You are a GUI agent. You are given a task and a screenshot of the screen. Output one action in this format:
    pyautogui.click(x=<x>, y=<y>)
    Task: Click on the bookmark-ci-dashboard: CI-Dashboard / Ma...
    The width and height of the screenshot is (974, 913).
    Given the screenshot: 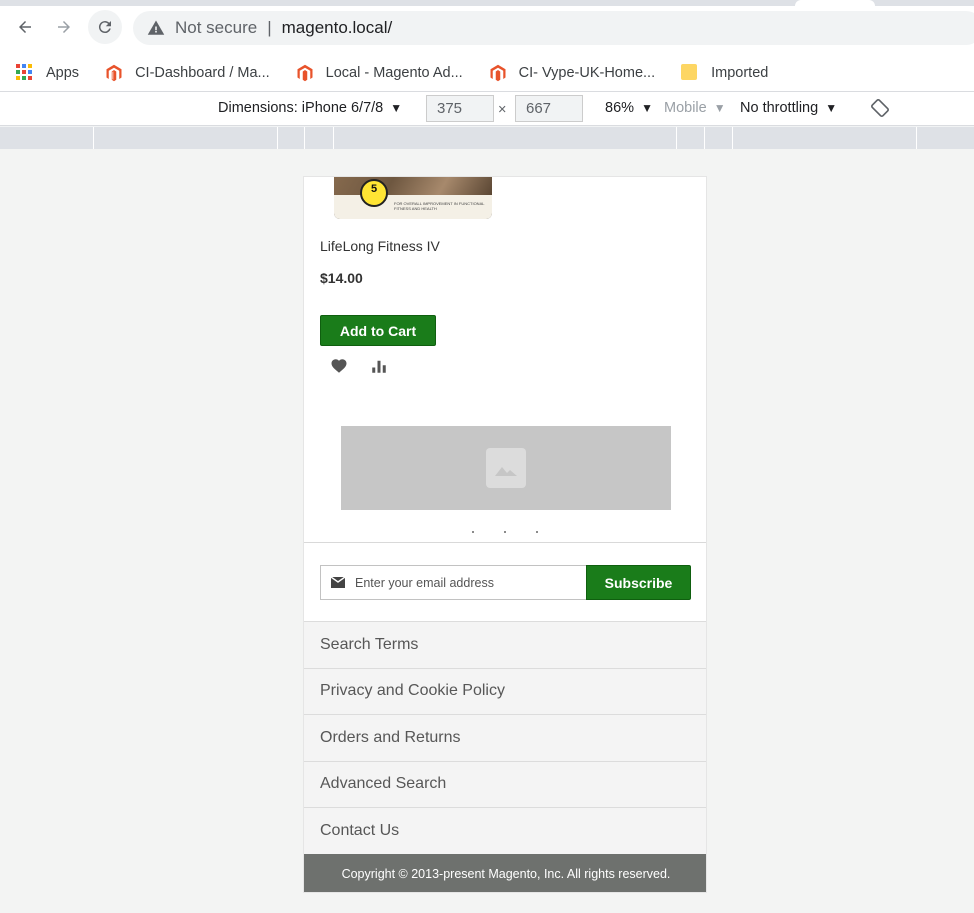 What is the action you would take?
    pyautogui.click(x=187, y=73)
    